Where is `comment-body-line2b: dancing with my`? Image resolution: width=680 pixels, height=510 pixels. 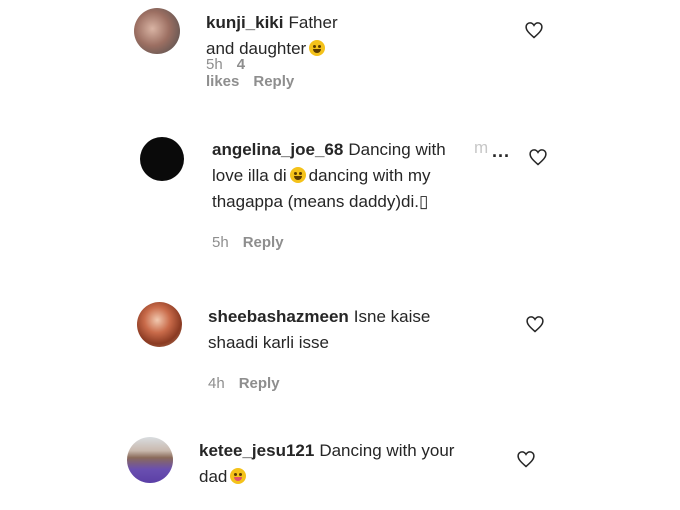
comment-body-line2b: dancing with my is located at coordinates (369, 175).